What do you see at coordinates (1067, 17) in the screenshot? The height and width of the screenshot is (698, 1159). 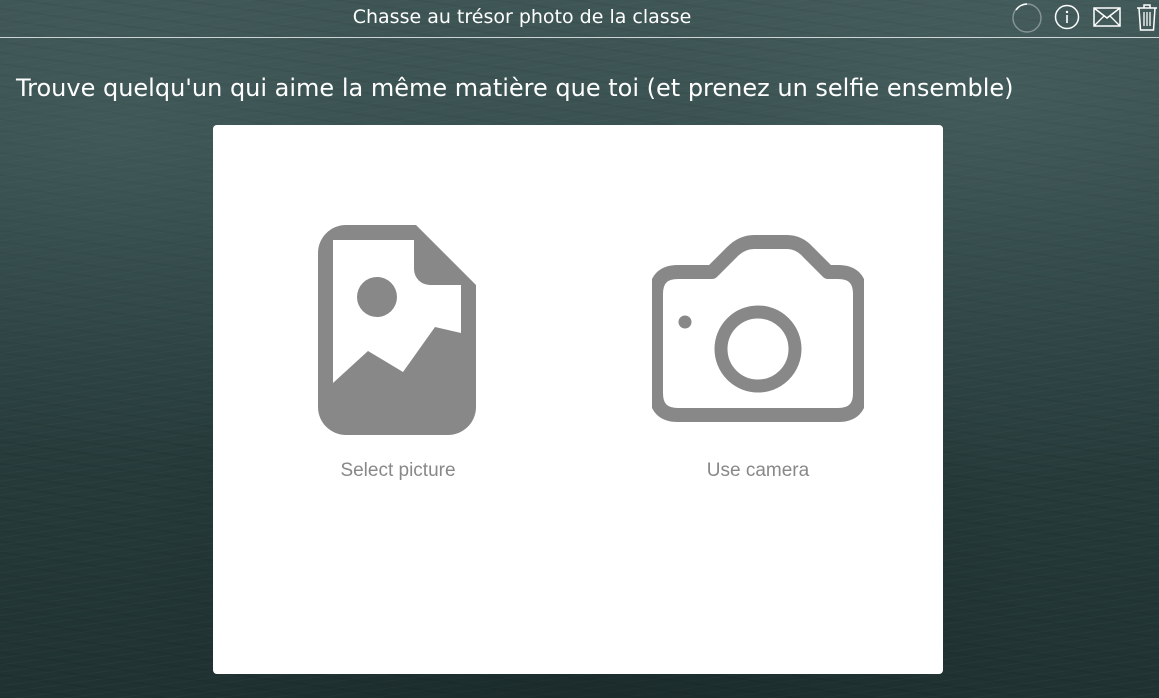 I see `info-icon` at bounding box center [1067, 17].